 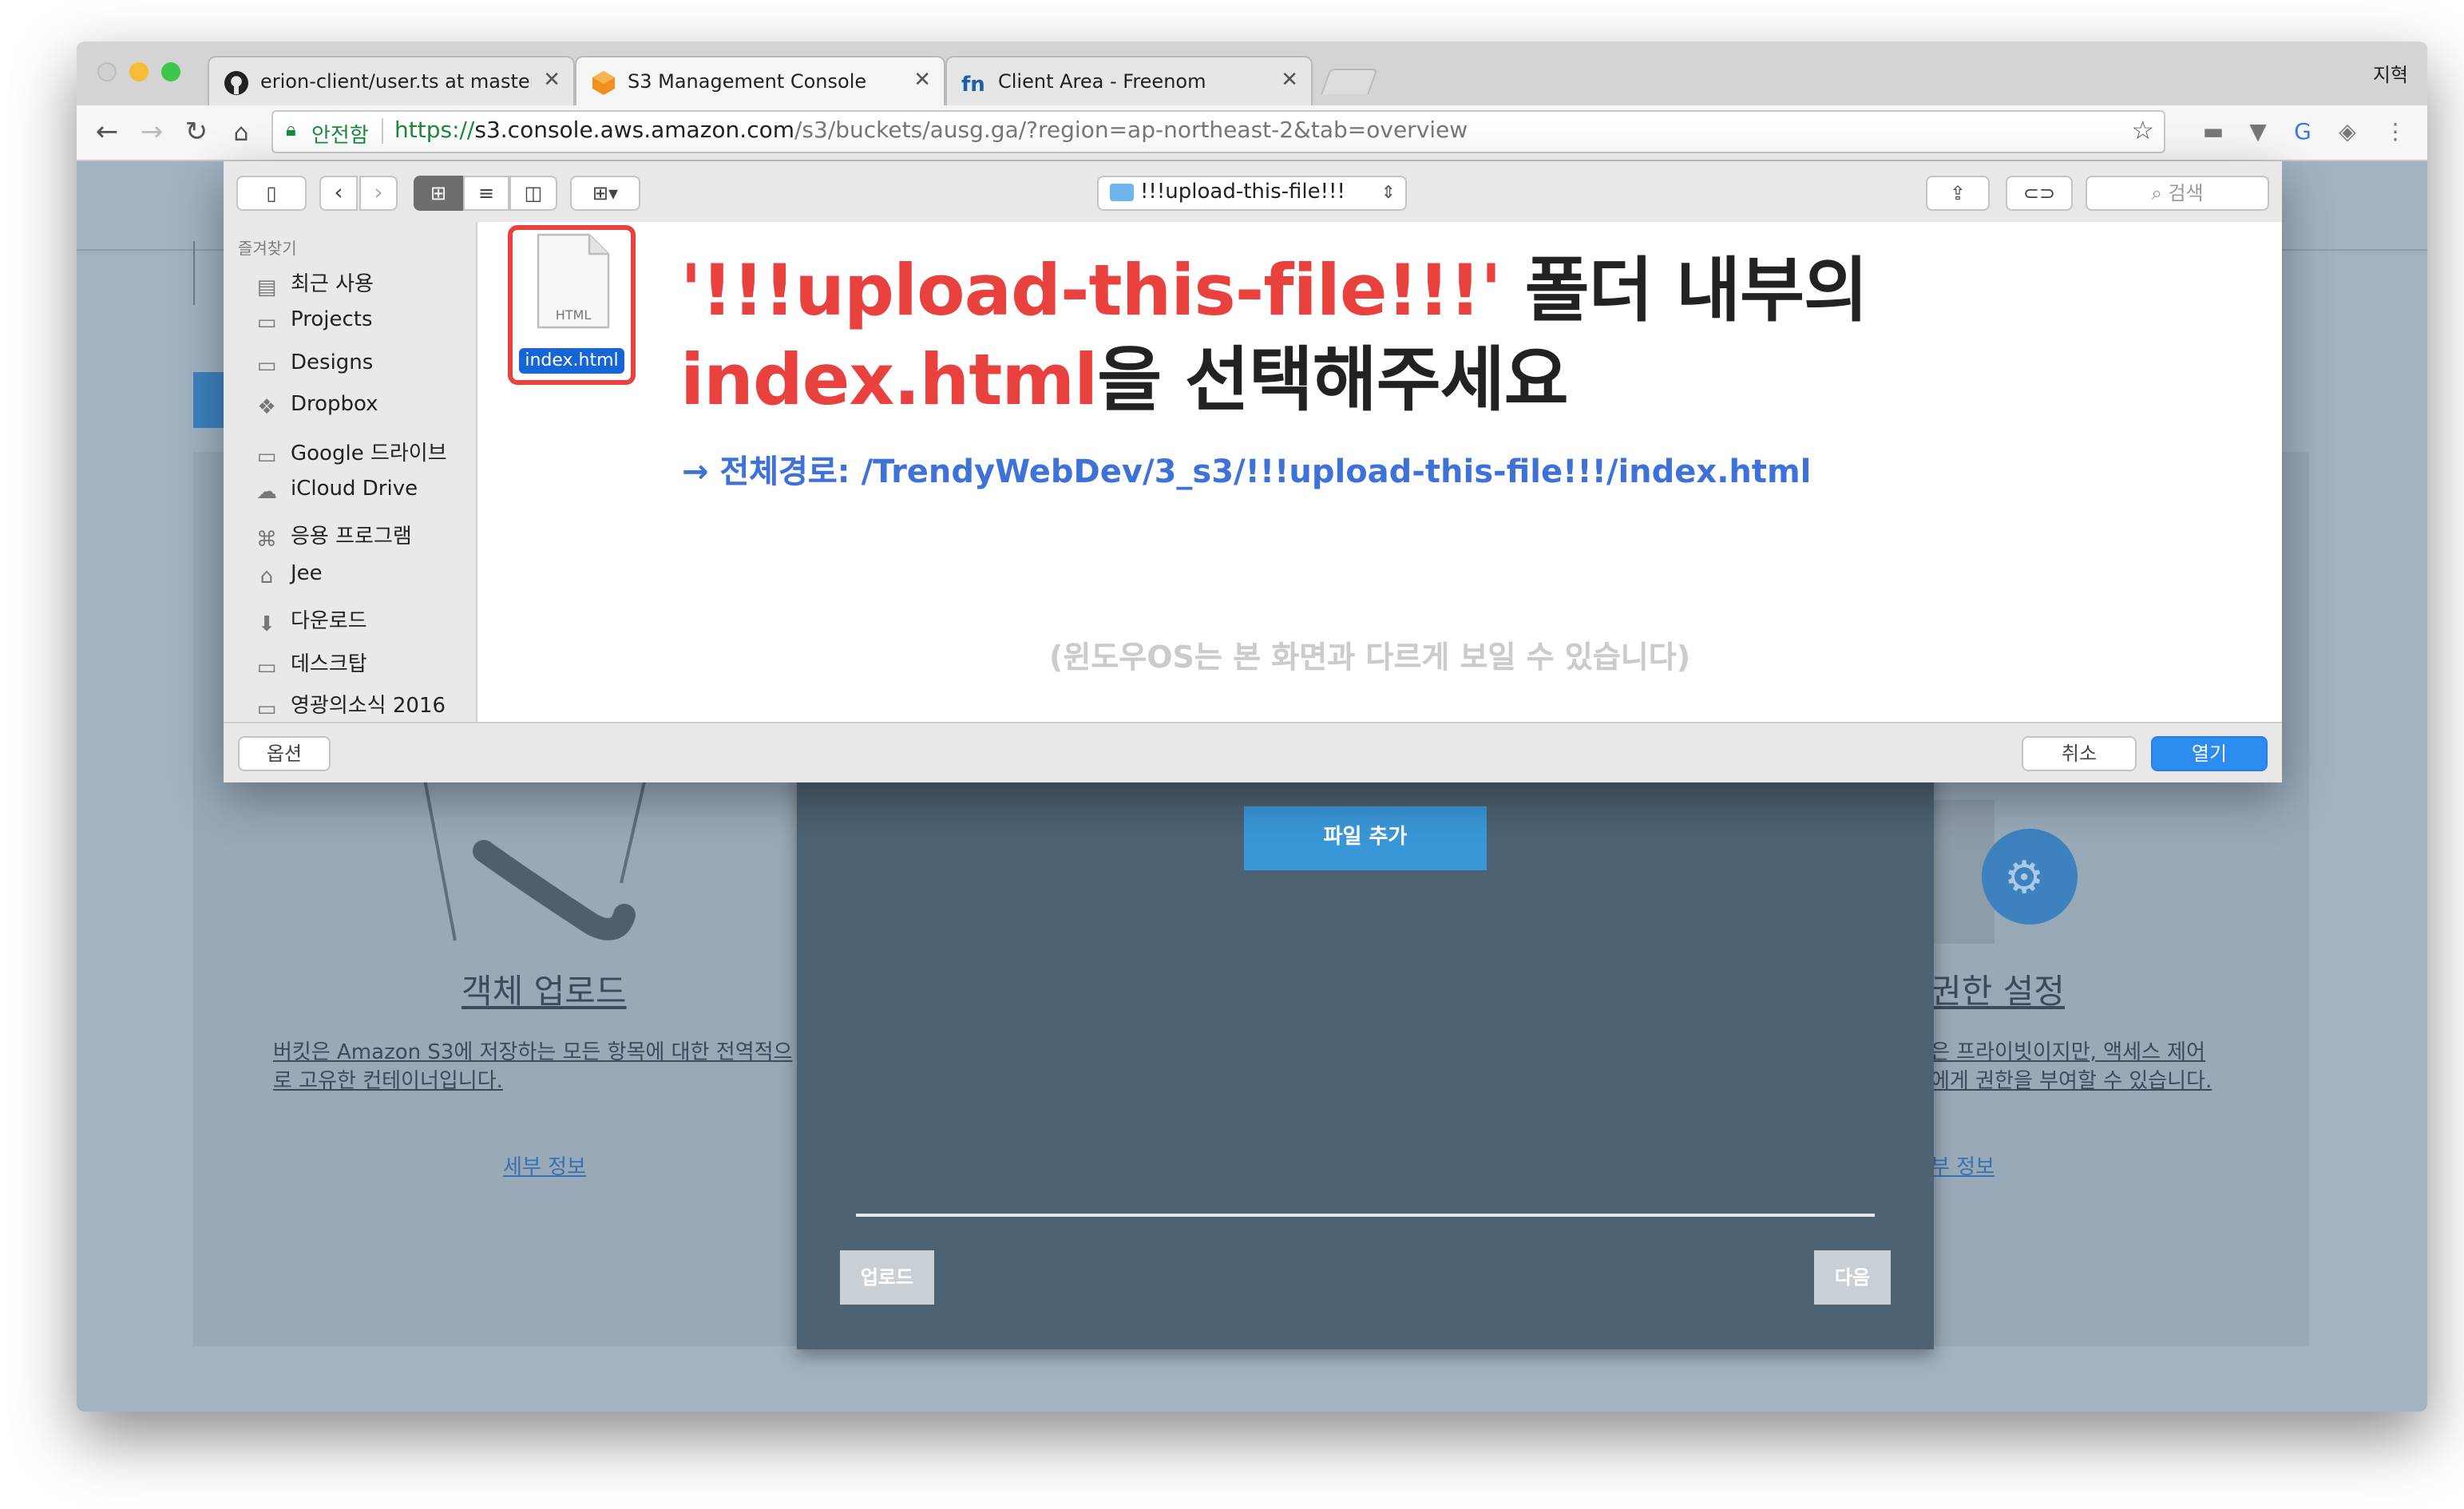 What do you see at coordinates (2209, 753) in the screenshot?
I see `open-button: 열기` at bounding box center [2209, 753].